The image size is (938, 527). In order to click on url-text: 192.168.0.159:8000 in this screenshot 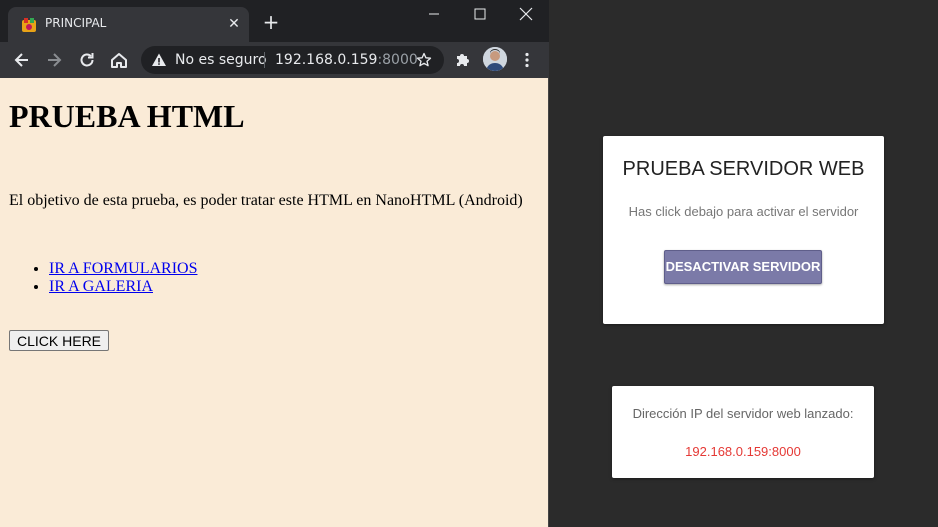, I will do `click(346, 60)`.